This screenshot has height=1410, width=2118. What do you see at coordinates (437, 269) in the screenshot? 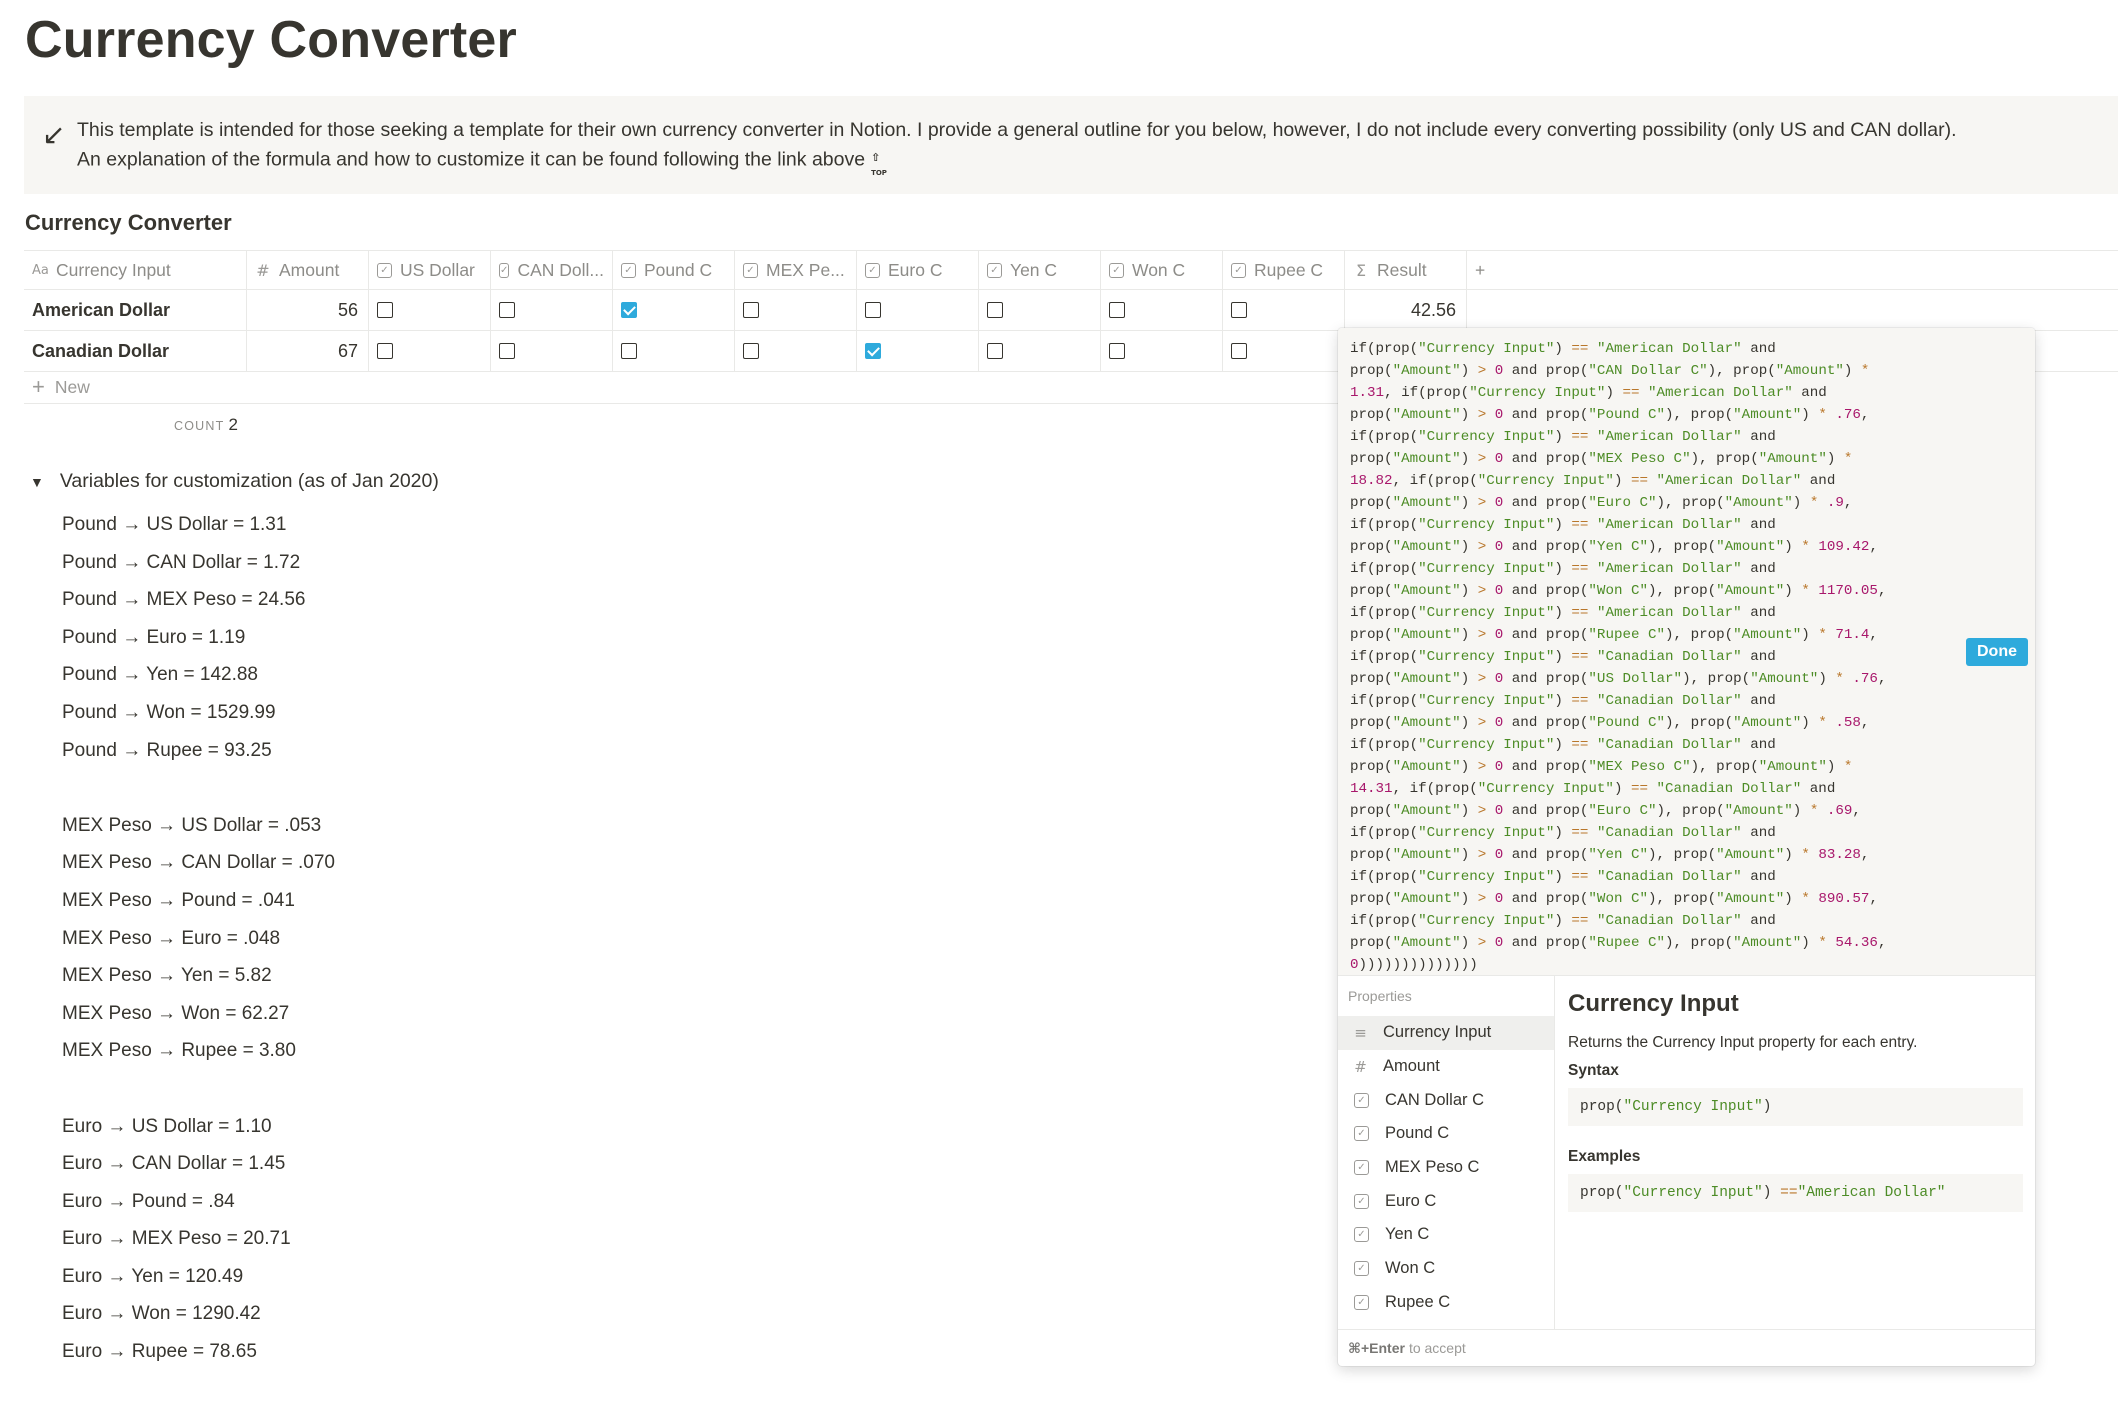
I see `column-header-label: US Dollar` at bounding box center [437, 269].